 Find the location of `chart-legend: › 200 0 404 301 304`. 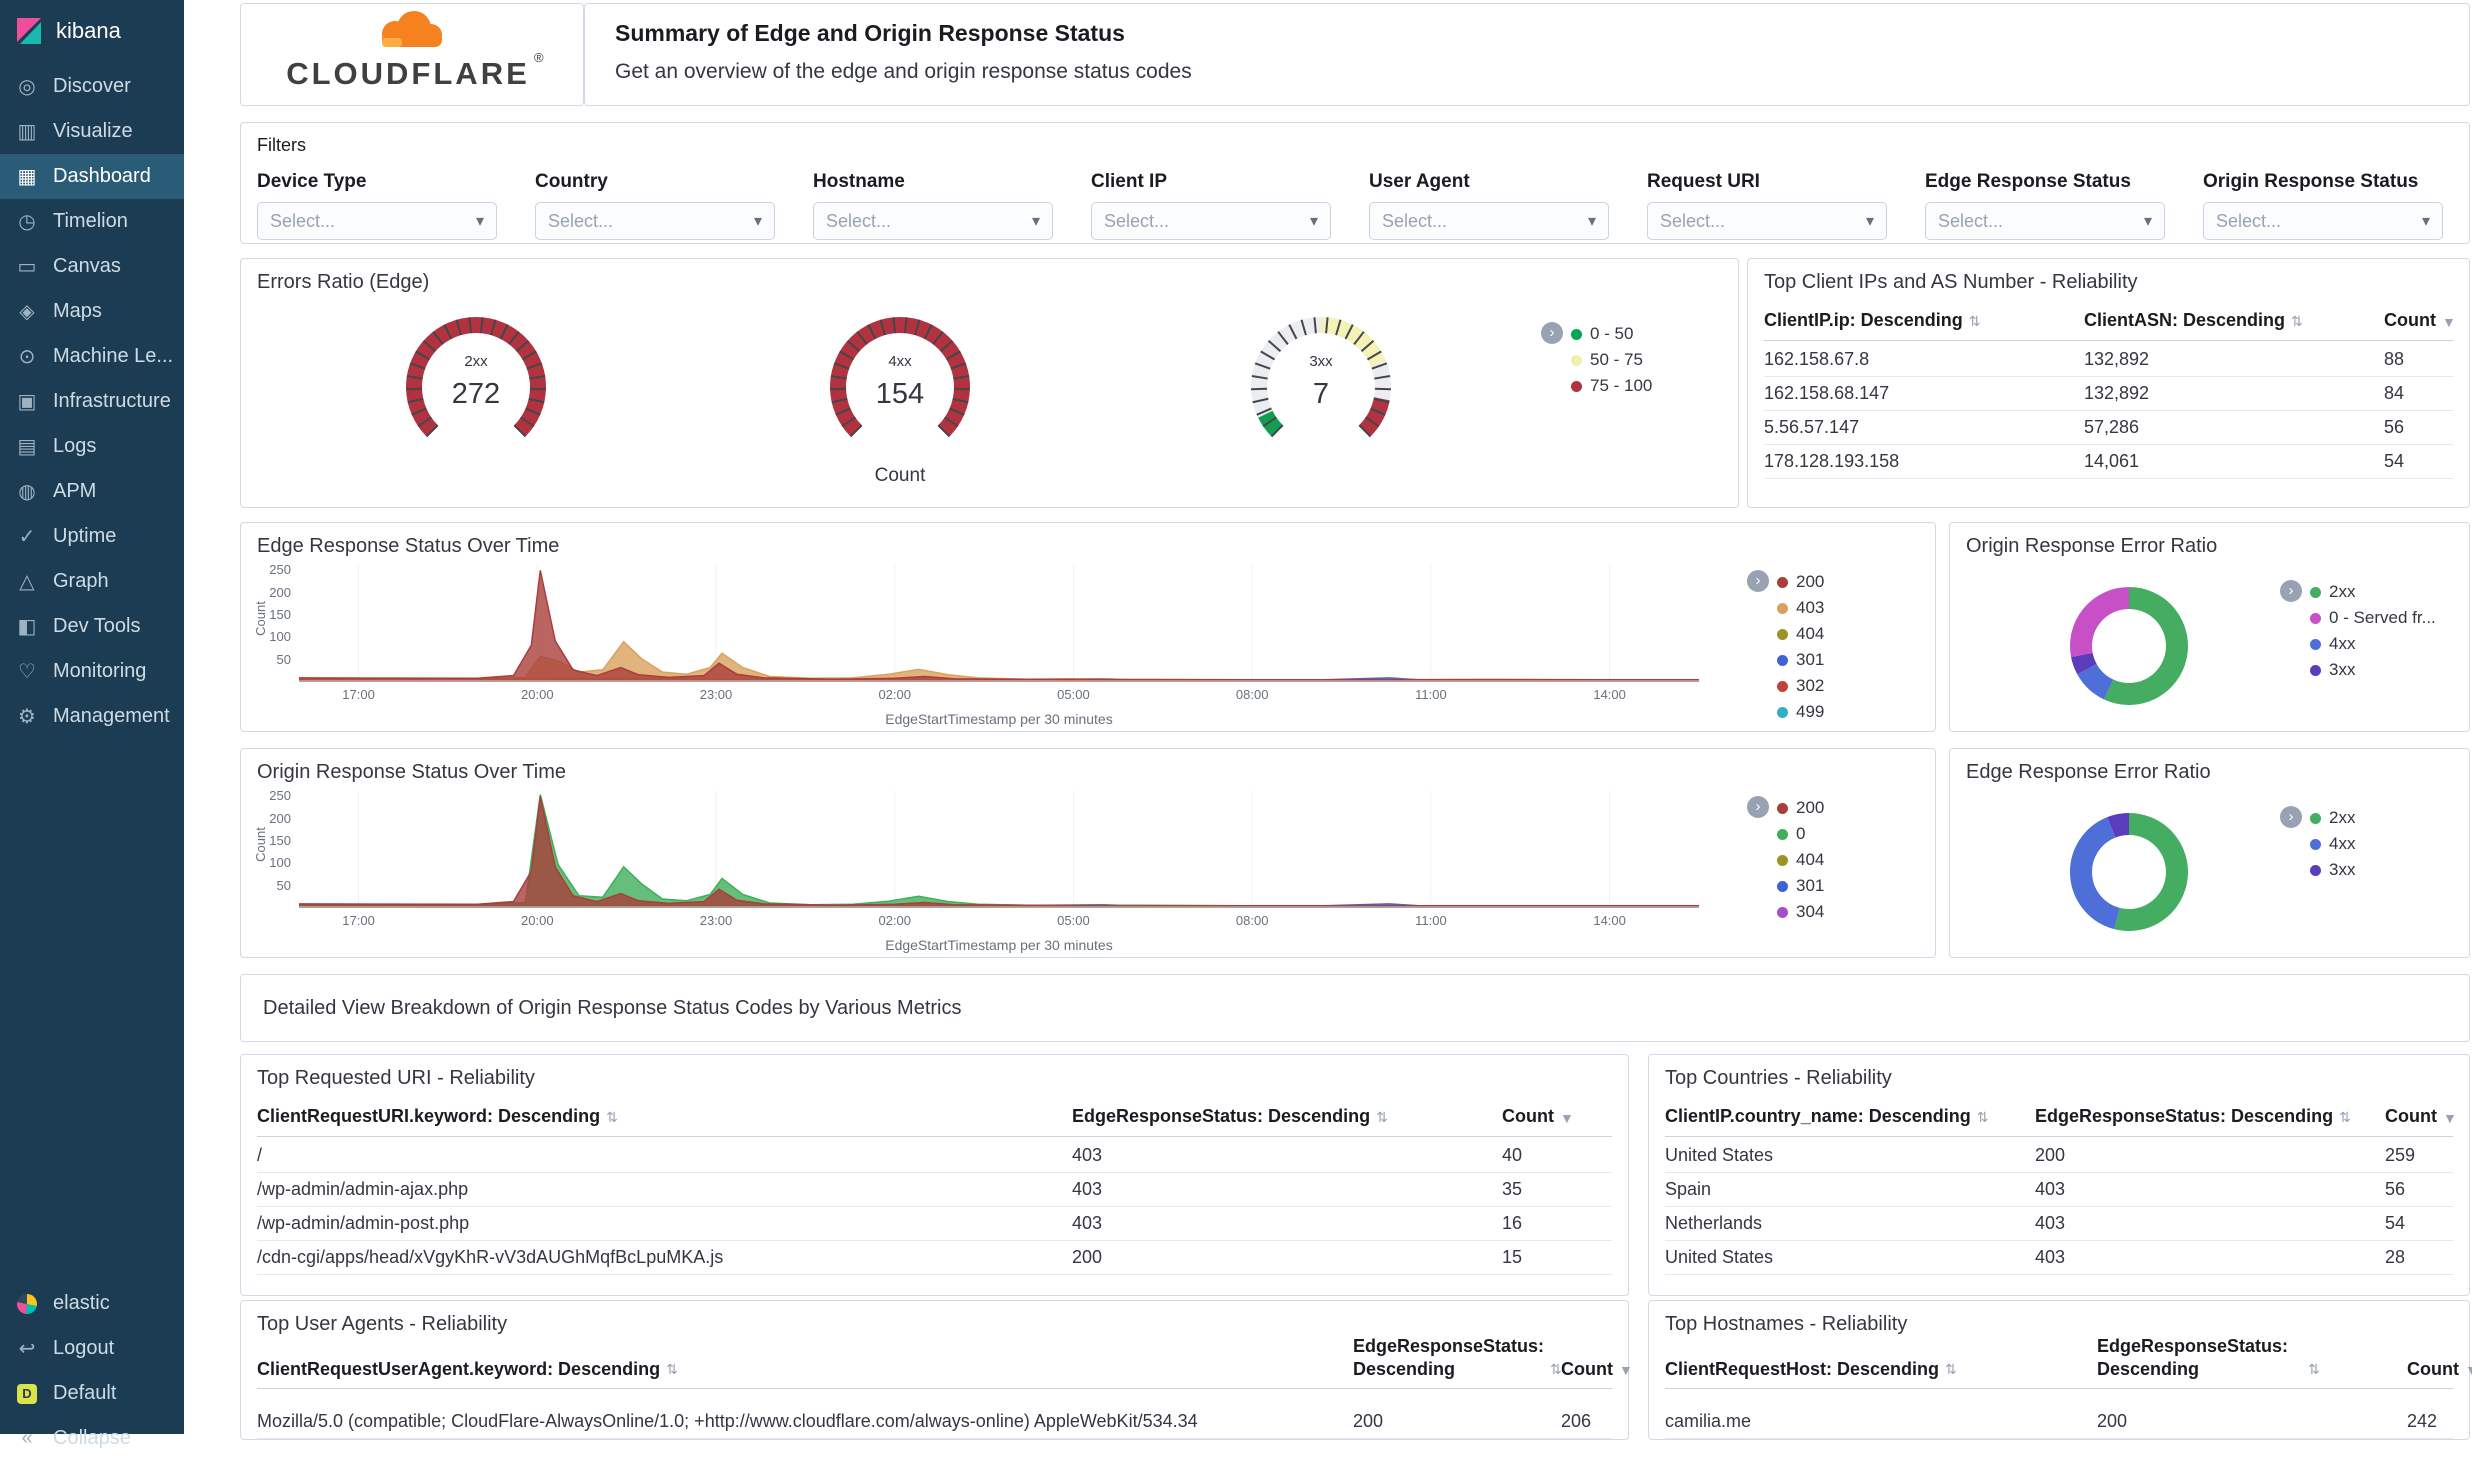

chart-legend: › 200 0 404 301 304 is located at coordinates (1785, 860).